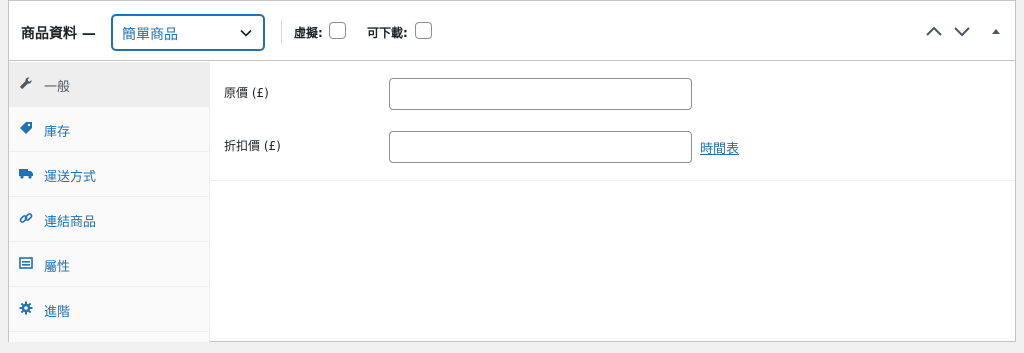 This screenshot has height=353, width=1024. What do you see at coordinates (70, 177) in the screenshot?
I see `tab-label: 運送方式` at bounding box center [70, 177].